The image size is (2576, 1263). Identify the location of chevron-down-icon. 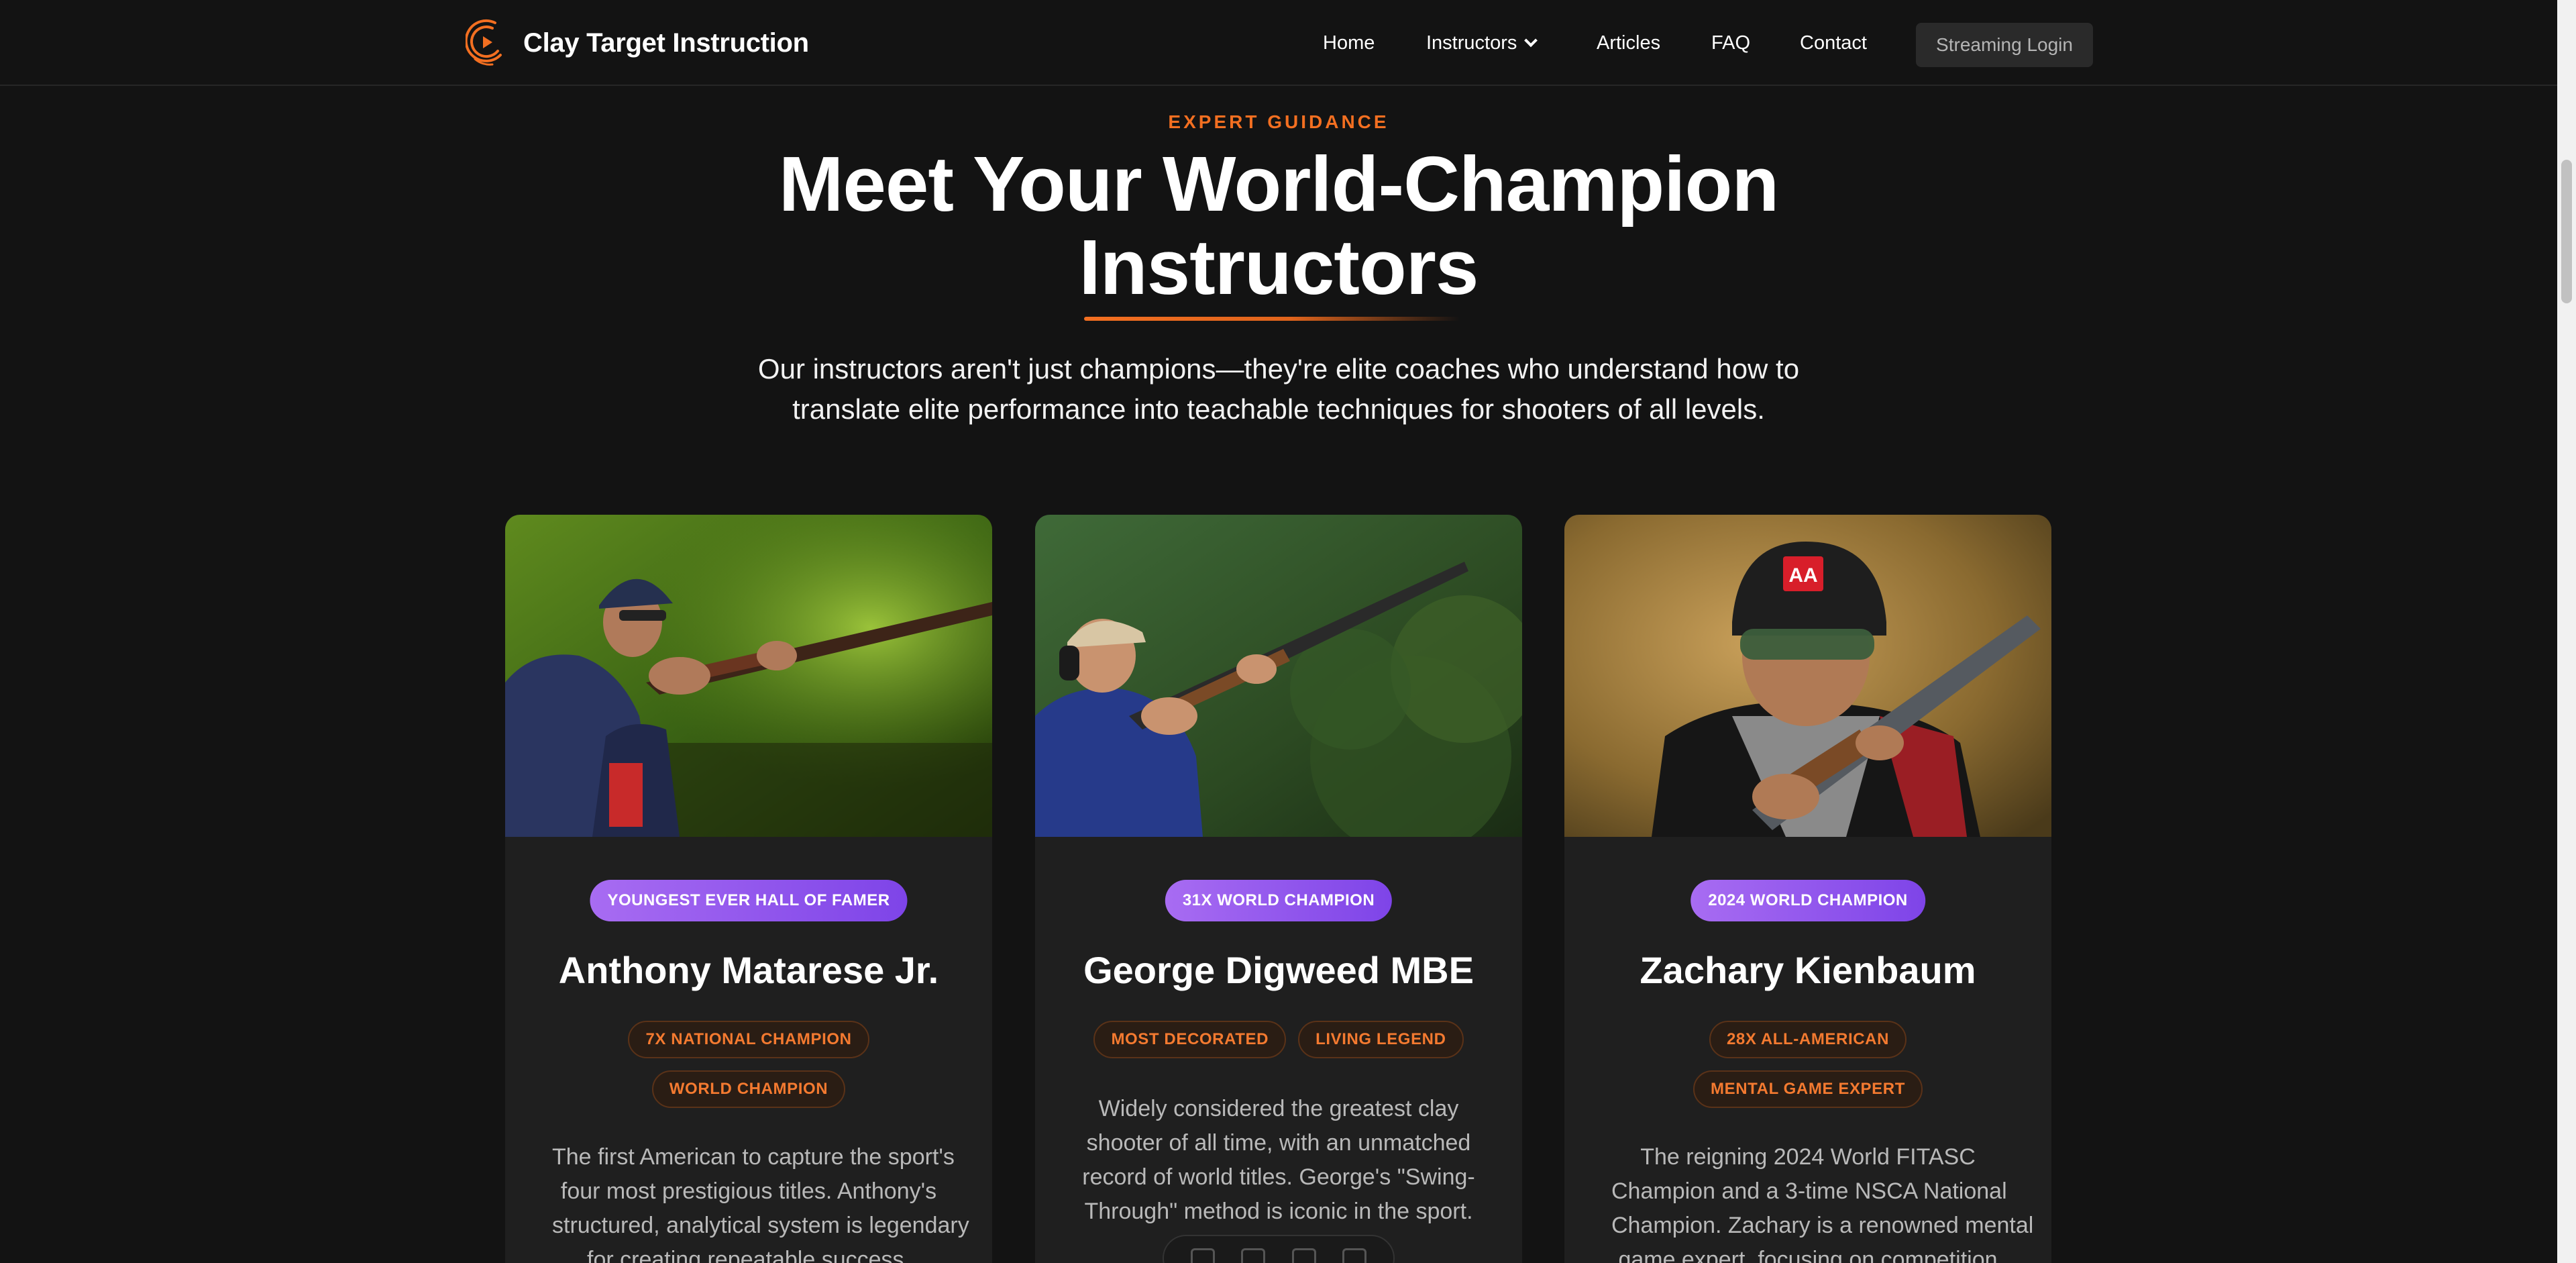
(1531, 41).